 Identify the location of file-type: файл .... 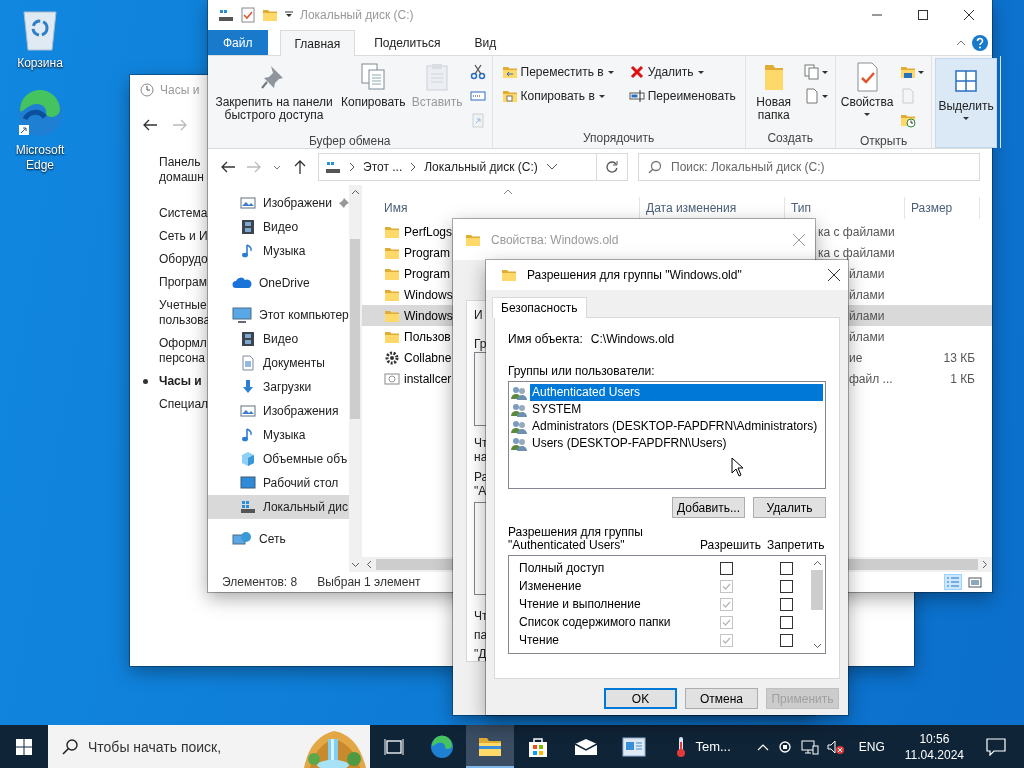
(871, 378).